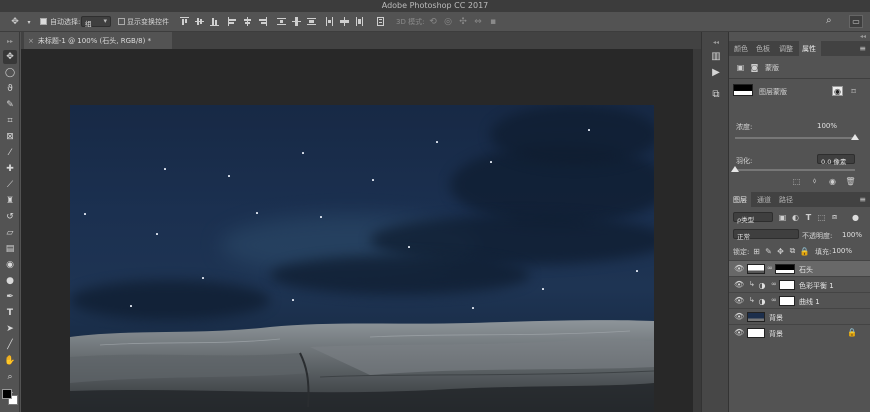 The image size is (870, 412). What do you see at coordinates (10, 201) in the screenshot?
I see `clone-stamp-icon: ♜` at bounding box center [10, 201].